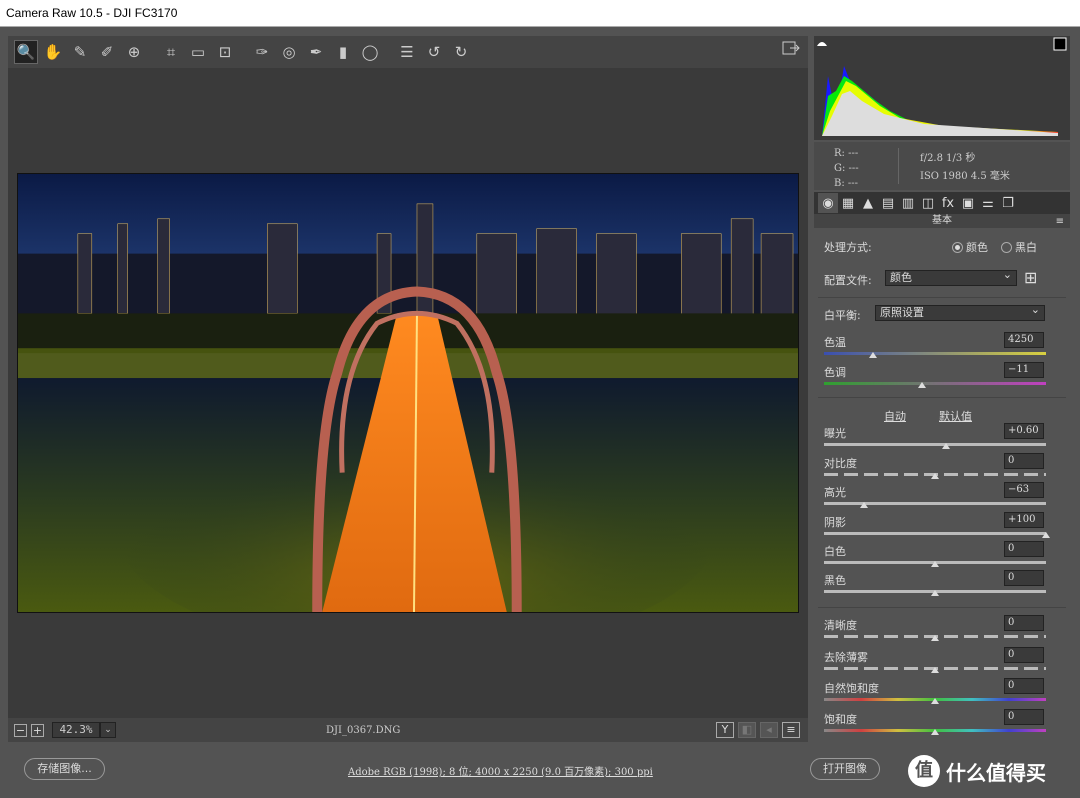  I want to click on list-icon: ☰, so click(407, 52).